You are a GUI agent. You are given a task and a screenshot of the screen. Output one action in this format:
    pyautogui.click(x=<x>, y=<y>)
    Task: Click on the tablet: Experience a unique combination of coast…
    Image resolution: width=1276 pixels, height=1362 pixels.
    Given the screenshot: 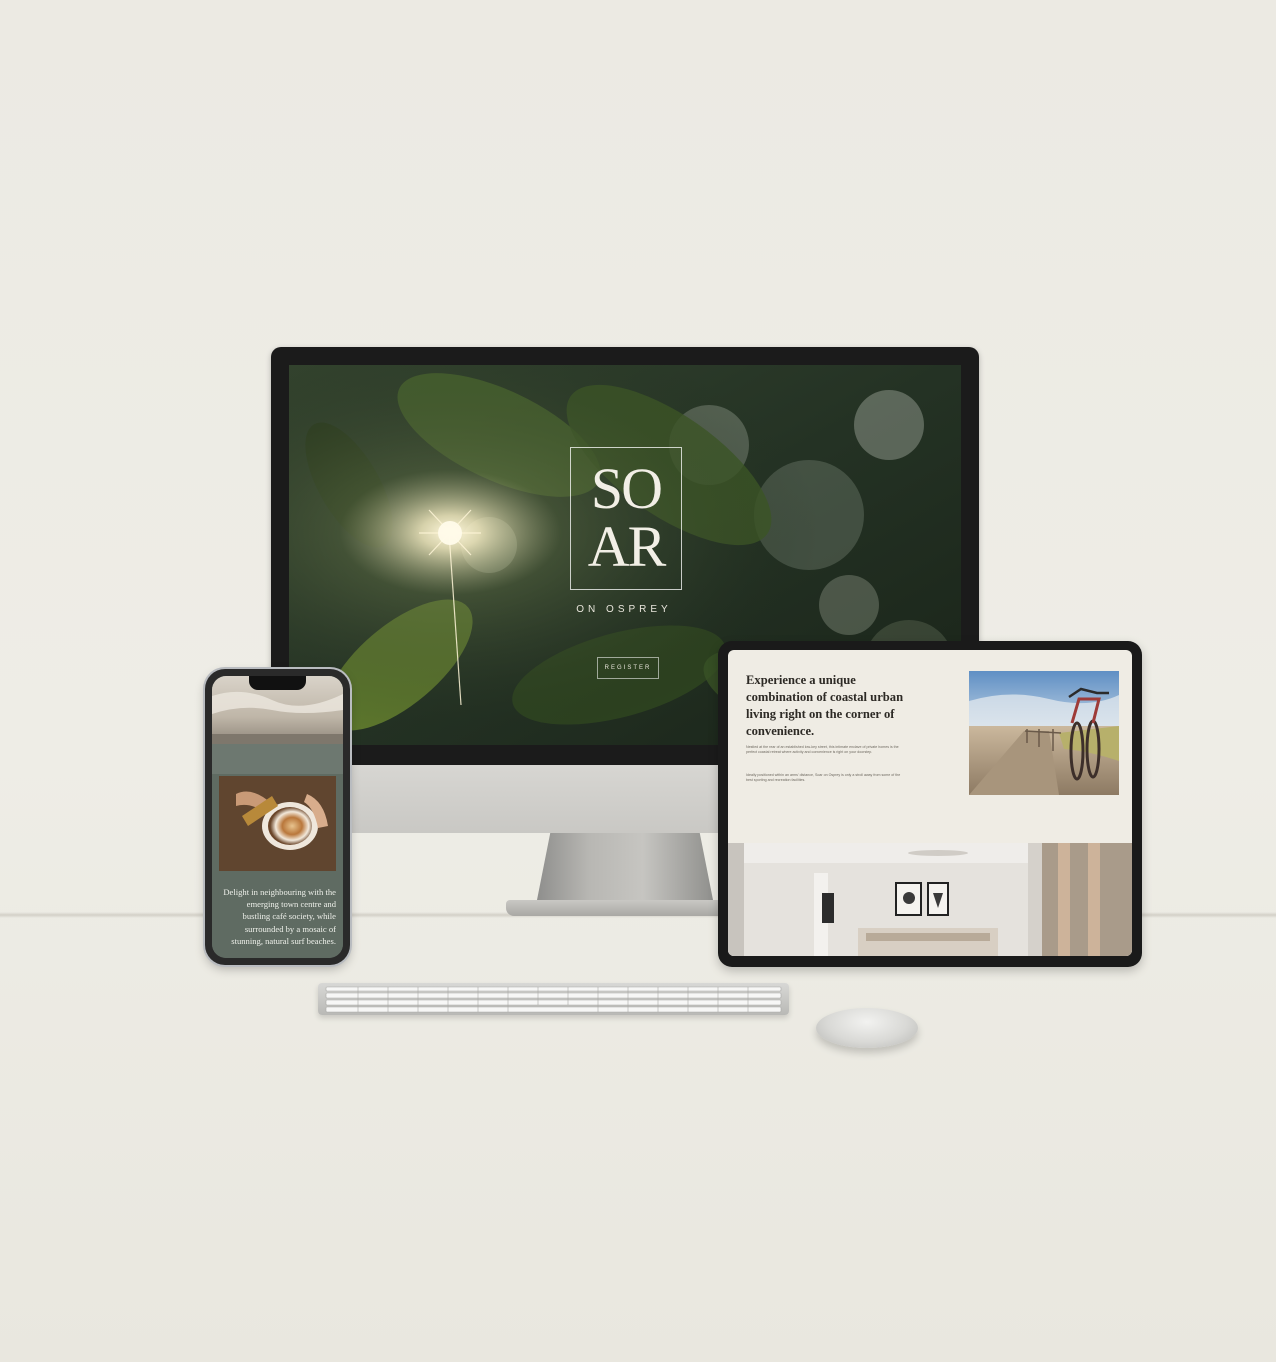 What is the action you would take?
    pyautogui.click(x=930, y=804)
    